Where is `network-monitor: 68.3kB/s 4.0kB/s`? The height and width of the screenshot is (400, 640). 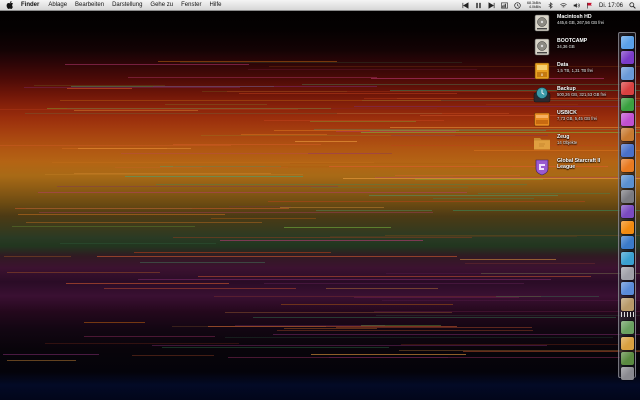
network-monitor: 68.3kB/s 4.0kB/s is located at coordinates (534, 5).